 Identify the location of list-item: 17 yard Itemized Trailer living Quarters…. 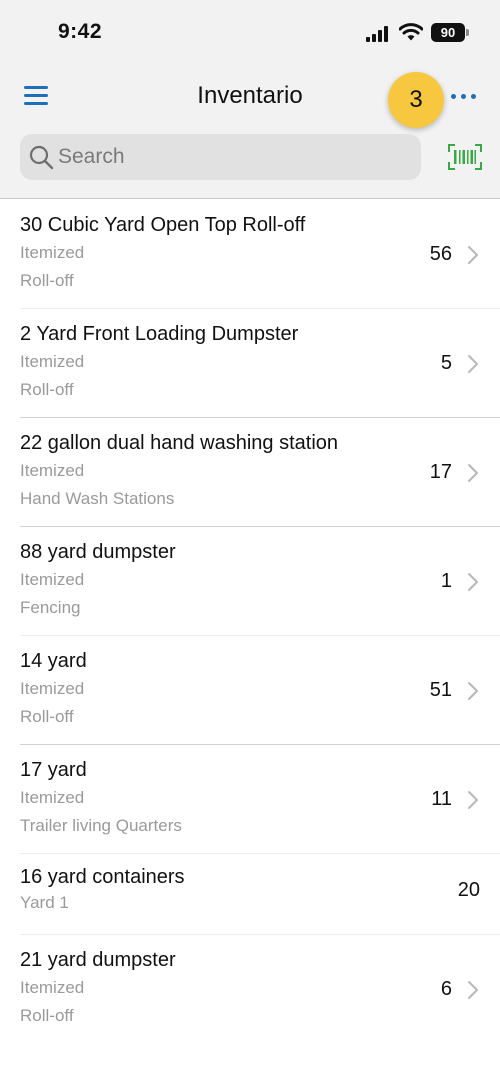
(250, 799).